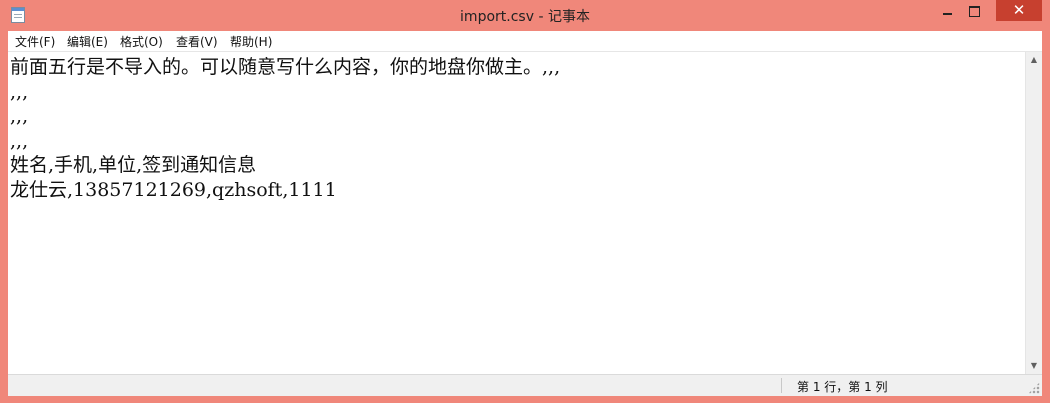  Describe the element at coordinates (842, 387) in the screenshot. I see `cursor-position: 第 1 行，第 1 列` at that location.